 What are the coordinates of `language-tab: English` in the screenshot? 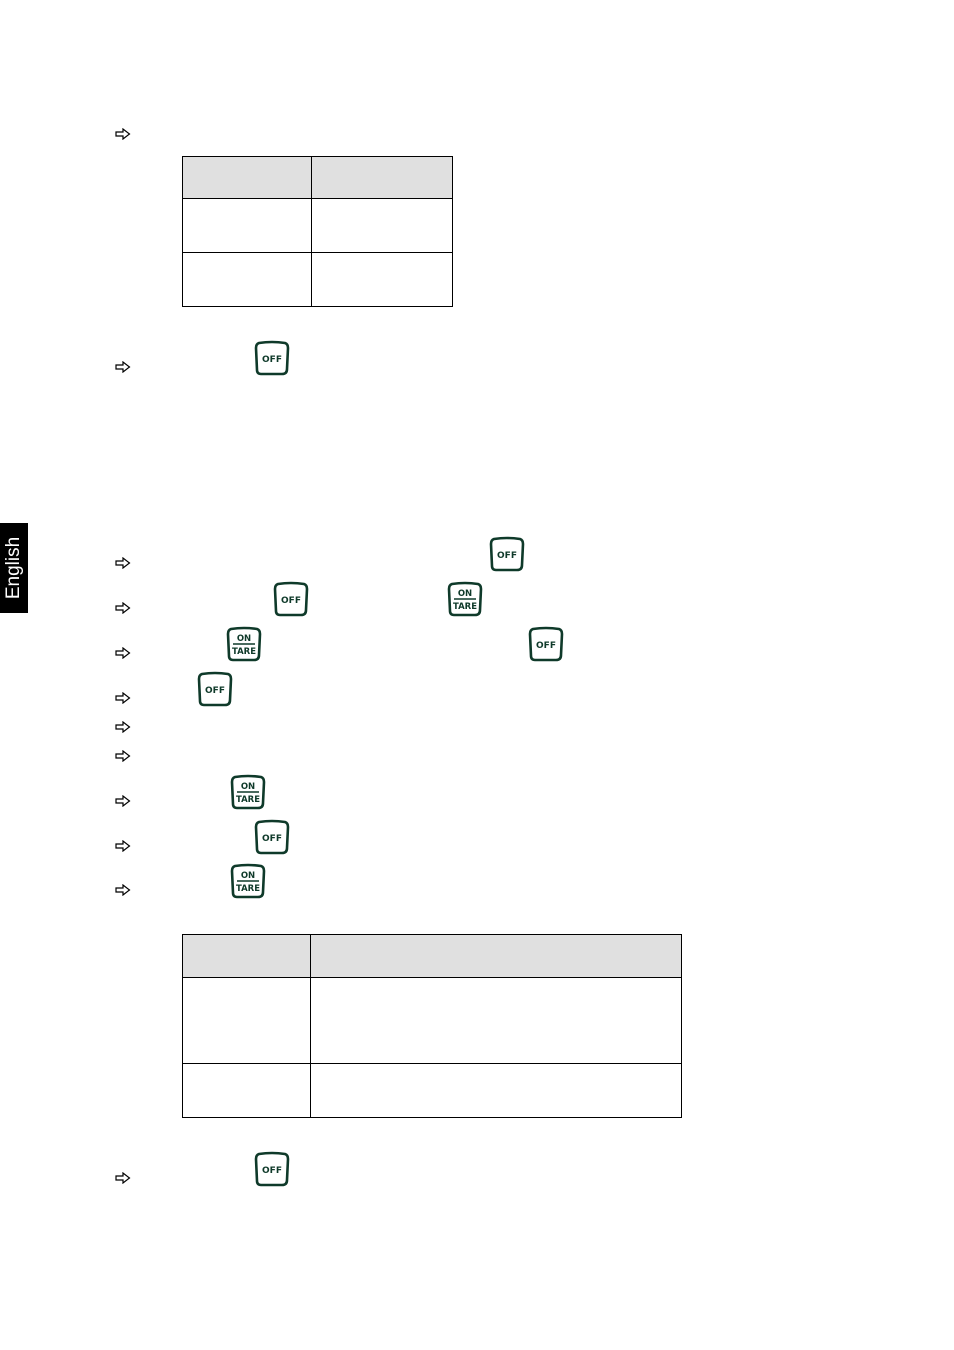 It's located at (14, 568).